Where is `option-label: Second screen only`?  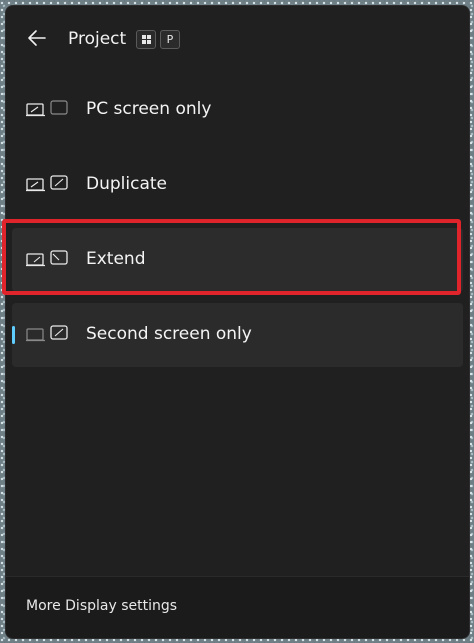
option-label: Second screen only is located at coordinates (169, 334).